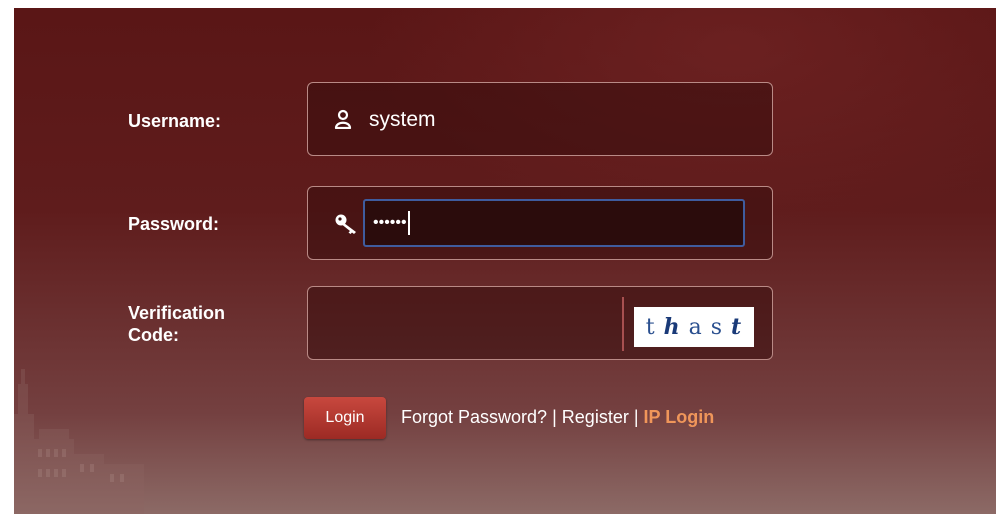 The image size is (996, 514). What do you see at coordinates (717, 327) in the screenshot?
I see `captcha-char: s` at bounding box center [717, 327].